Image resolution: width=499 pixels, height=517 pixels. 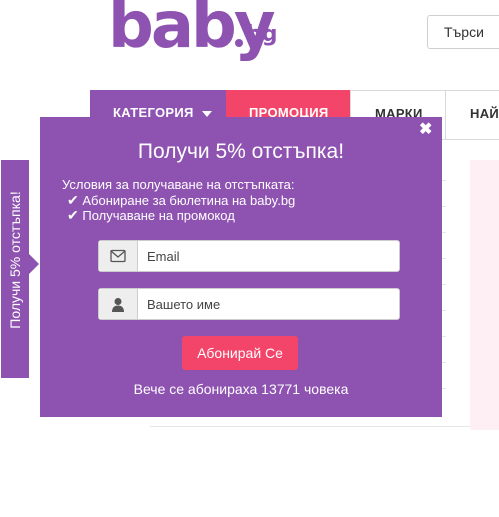 What do you see at coordinates (158, 215) in the screenshot?
I see `condition-text: Получаване на промокод` at bounding box center [158, 215].